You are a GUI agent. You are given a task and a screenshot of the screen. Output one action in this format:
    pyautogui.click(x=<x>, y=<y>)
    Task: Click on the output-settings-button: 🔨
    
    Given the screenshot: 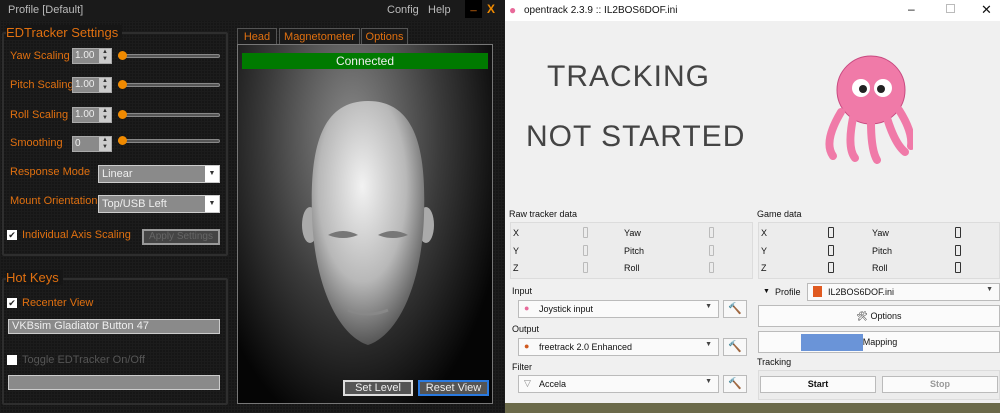 What is the action you would take?
    pyautogui.click(x=735, y=347)
    